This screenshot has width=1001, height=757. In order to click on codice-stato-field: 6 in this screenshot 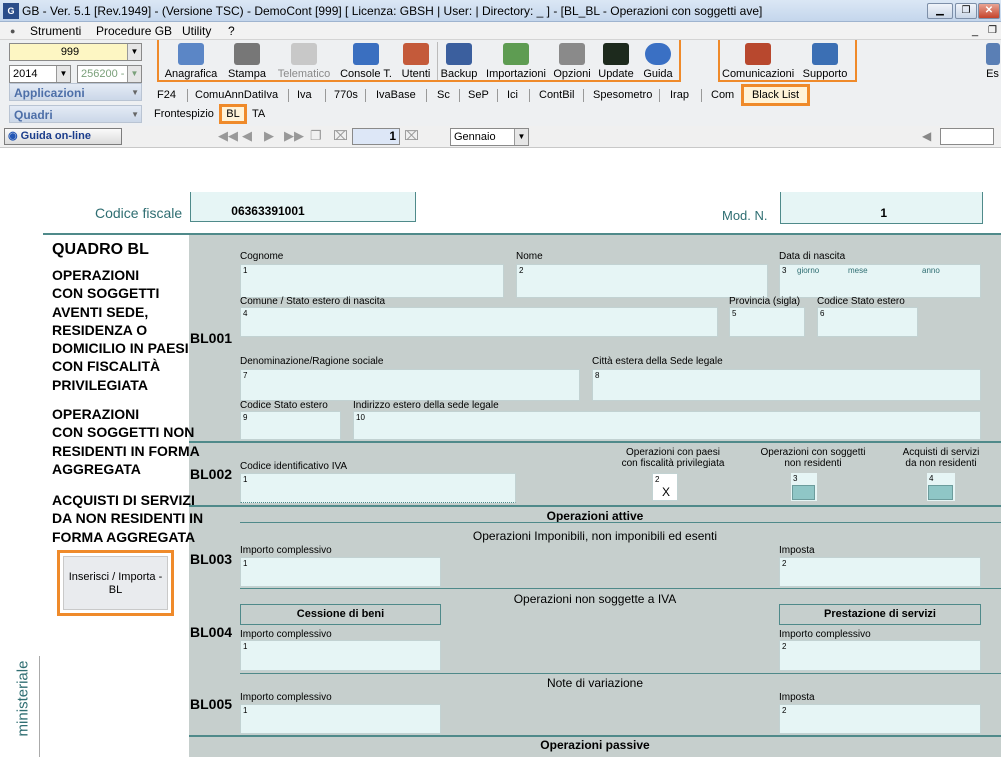, I will do `click(867, 322)`.